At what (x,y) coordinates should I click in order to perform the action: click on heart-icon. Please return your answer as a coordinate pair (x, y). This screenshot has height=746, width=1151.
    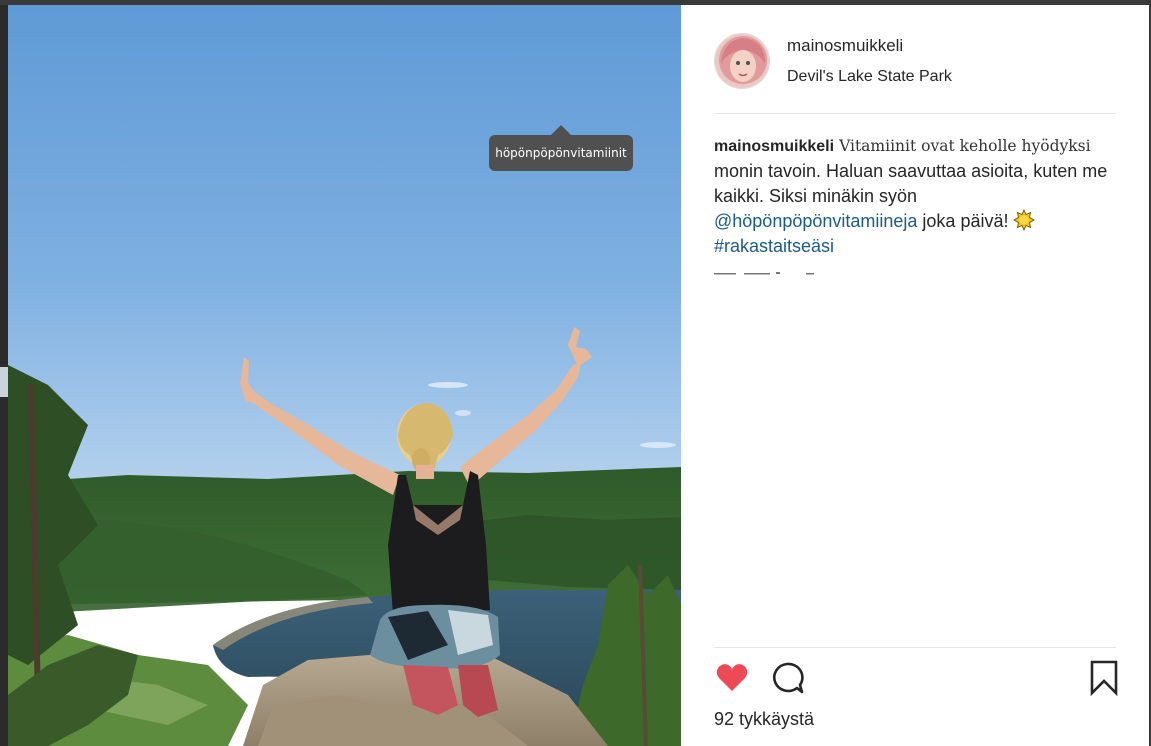
    Looking at the image, I should click on (732, 678).